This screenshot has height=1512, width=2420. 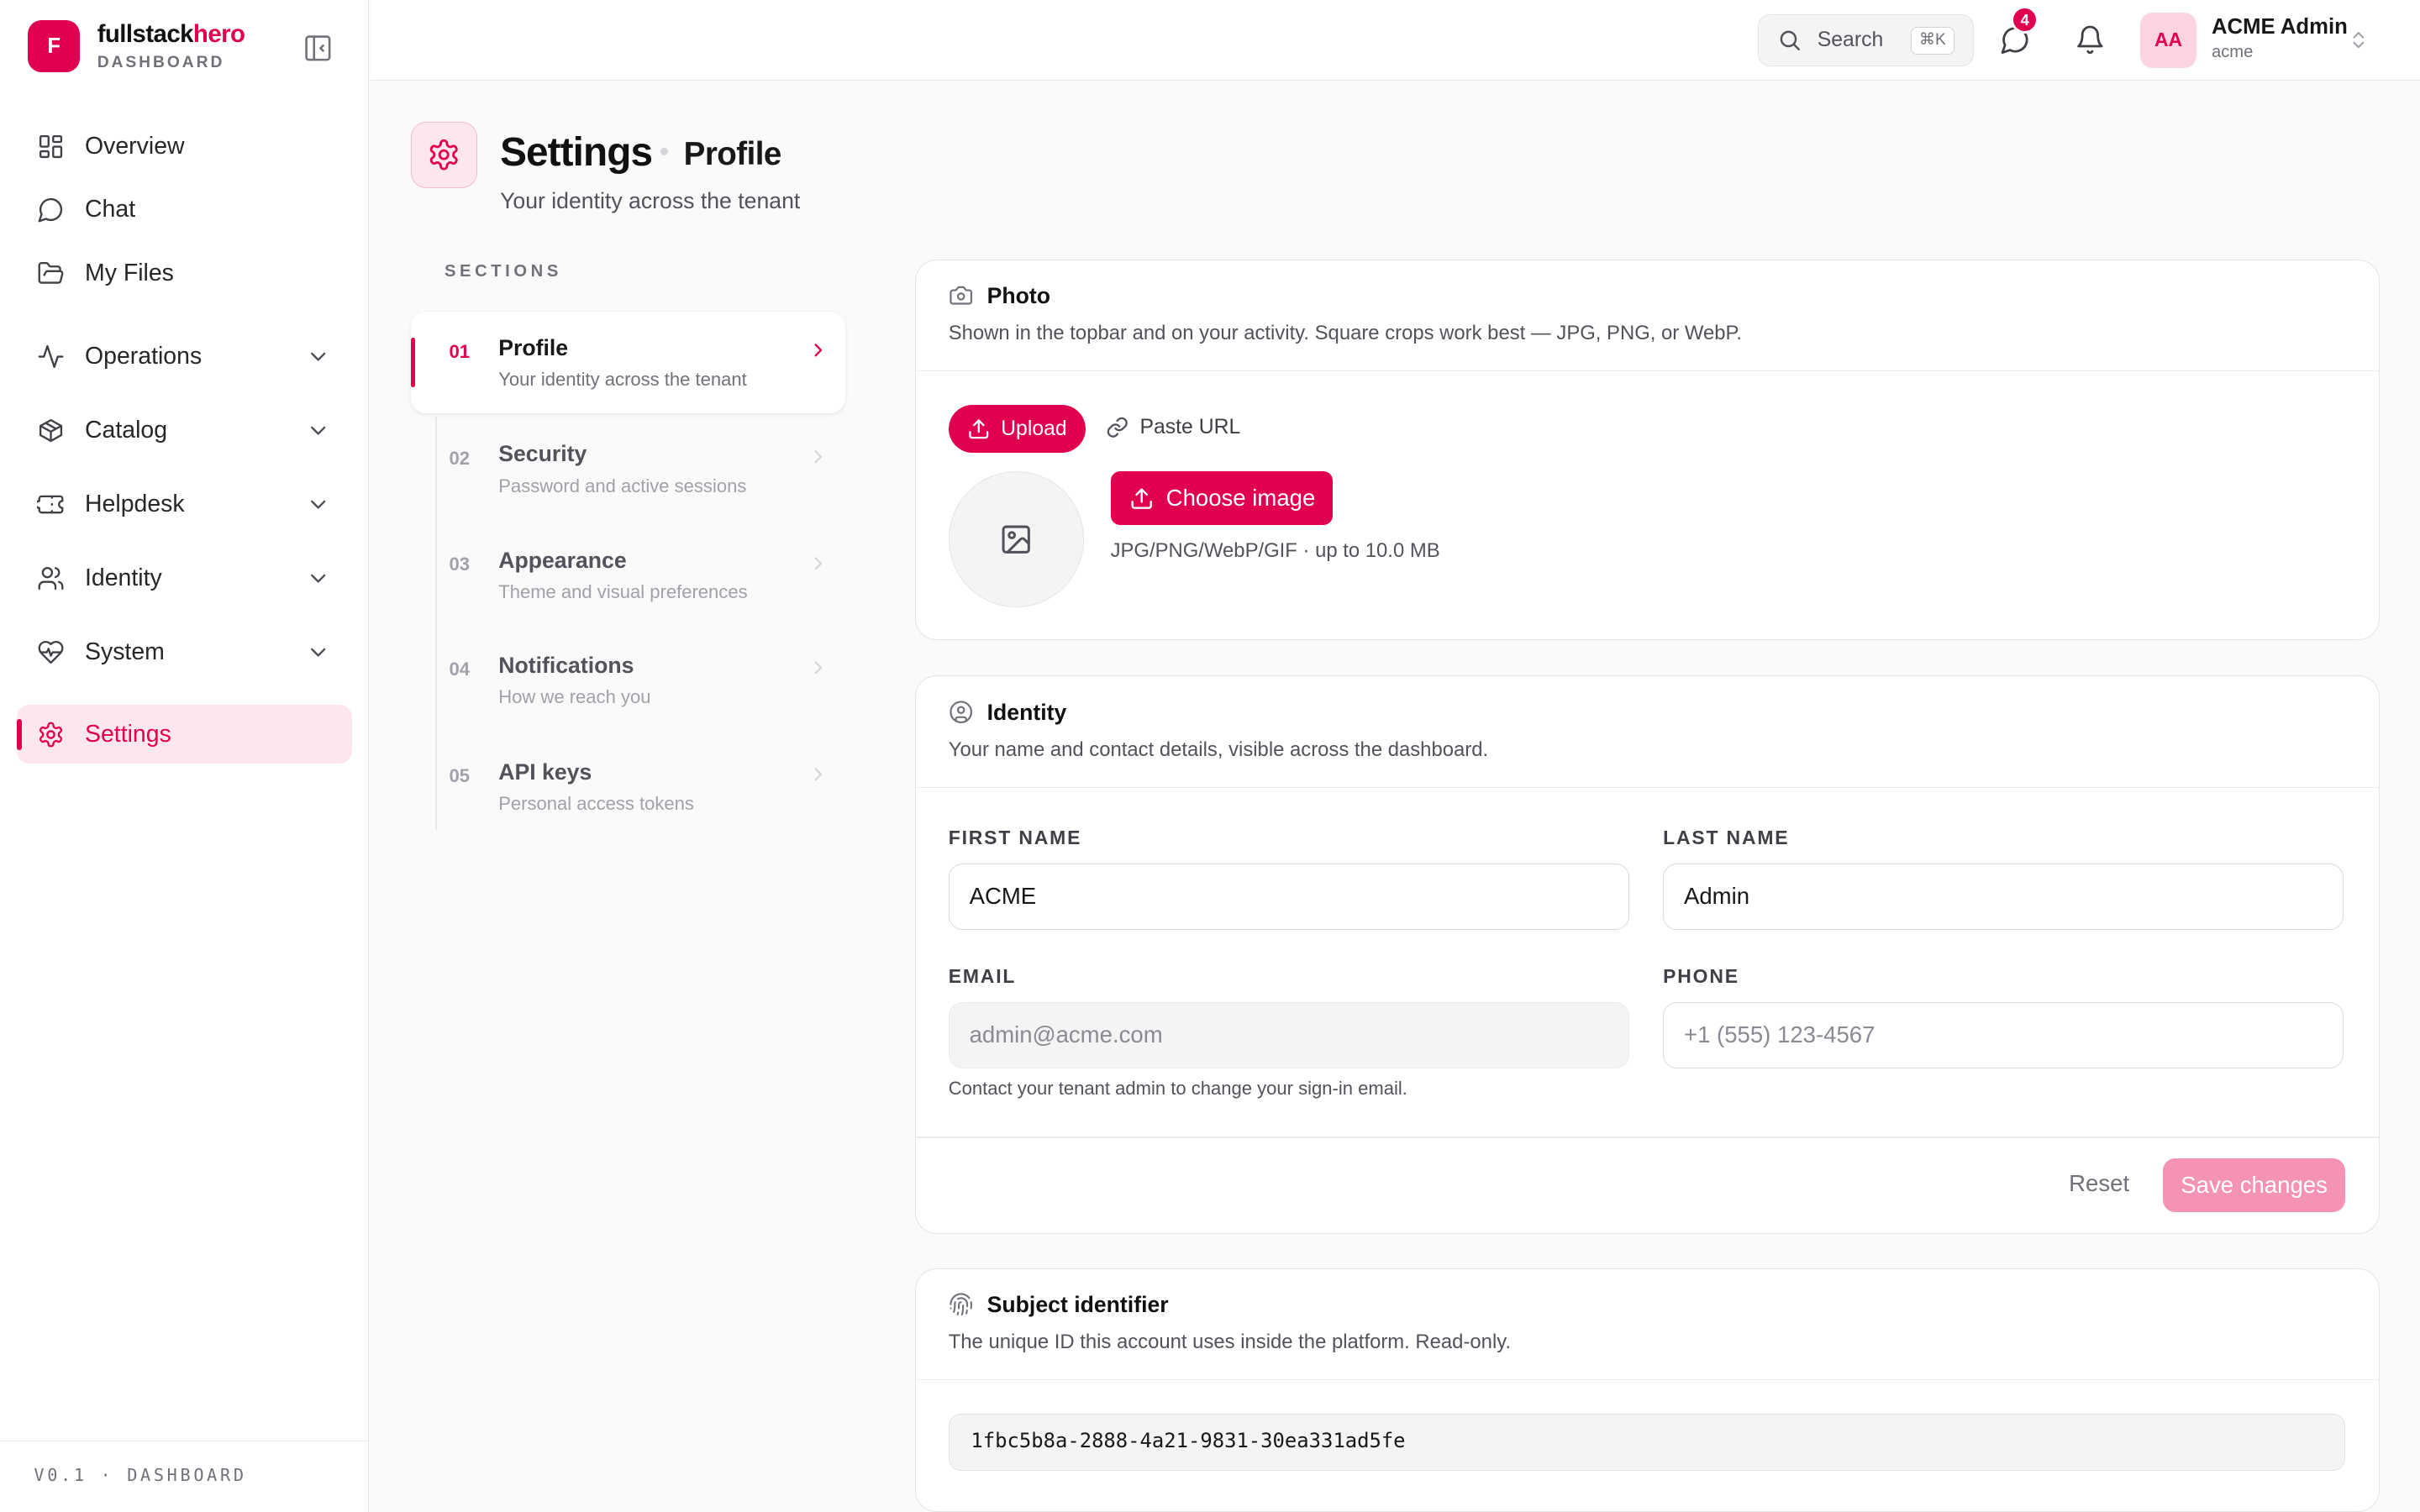 I want to click on grid-icon, so click(x=51, y=146).